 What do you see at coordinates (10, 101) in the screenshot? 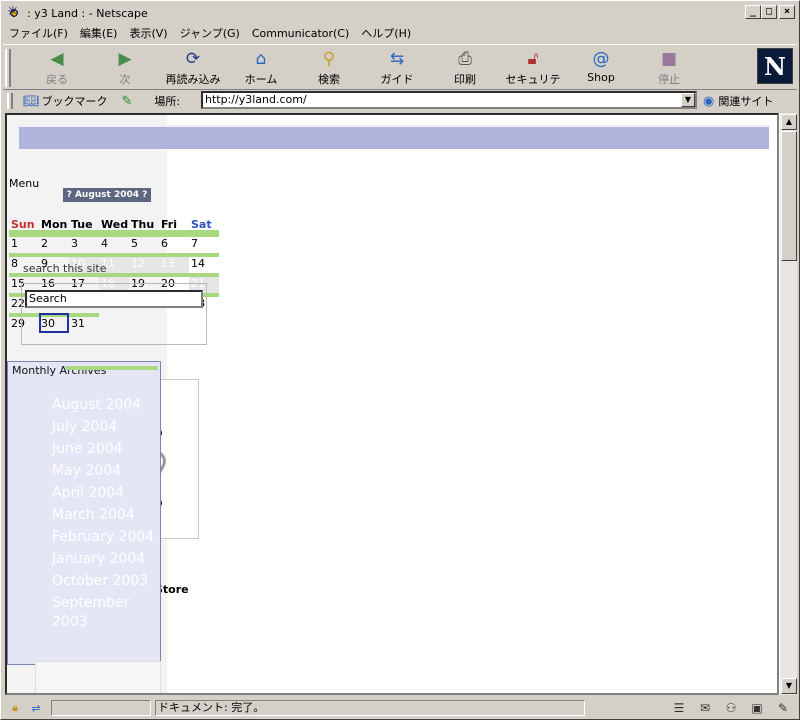
I see `location-grip` at bounding box center [10, 101].